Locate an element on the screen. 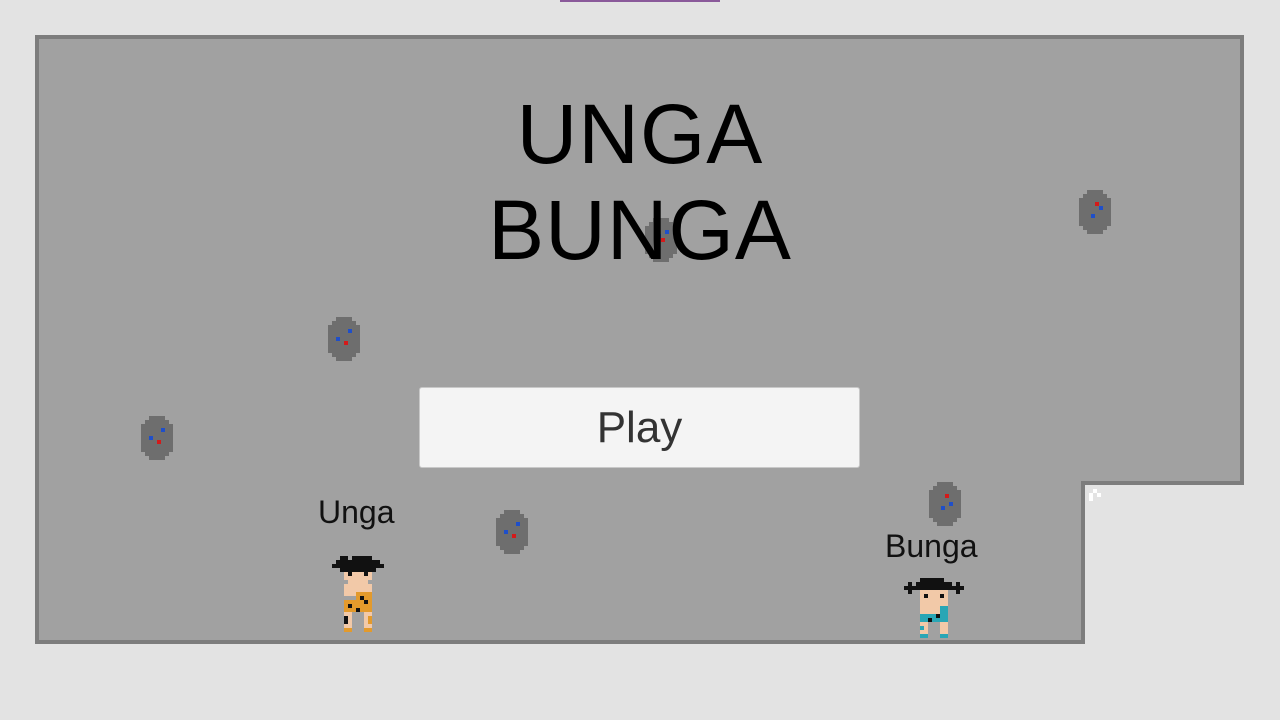 The image size is (1280, 720). game-title: UNGA BUNGA is located at coordinates (640, 182).